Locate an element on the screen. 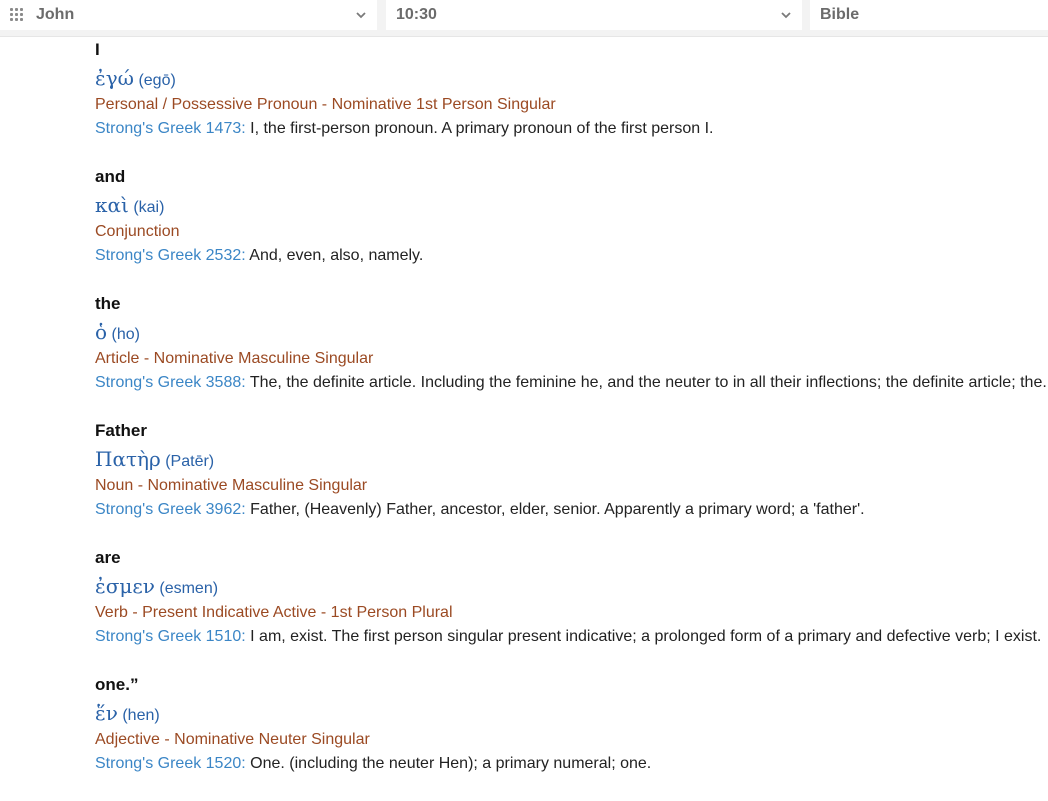  english-word: and is located at coordinates (110, 176).